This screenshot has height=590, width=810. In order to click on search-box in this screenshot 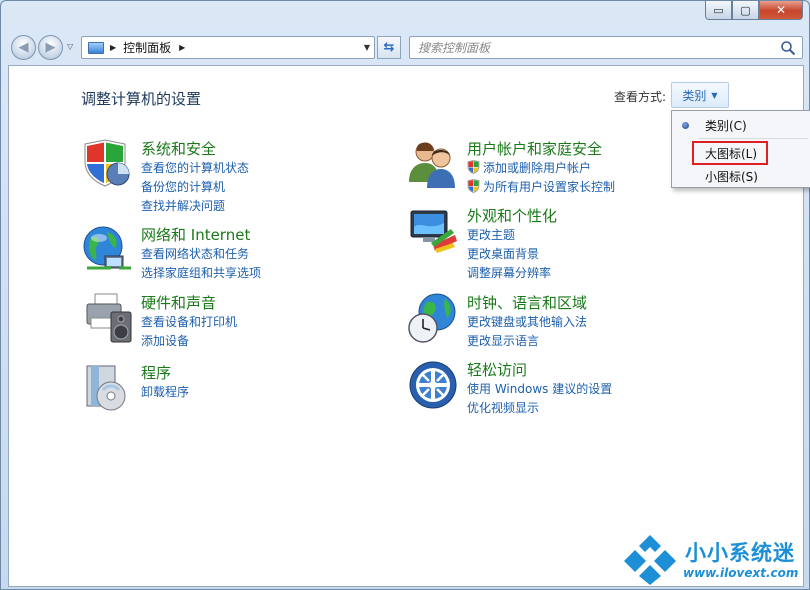, I will do `click(606, 47)`.